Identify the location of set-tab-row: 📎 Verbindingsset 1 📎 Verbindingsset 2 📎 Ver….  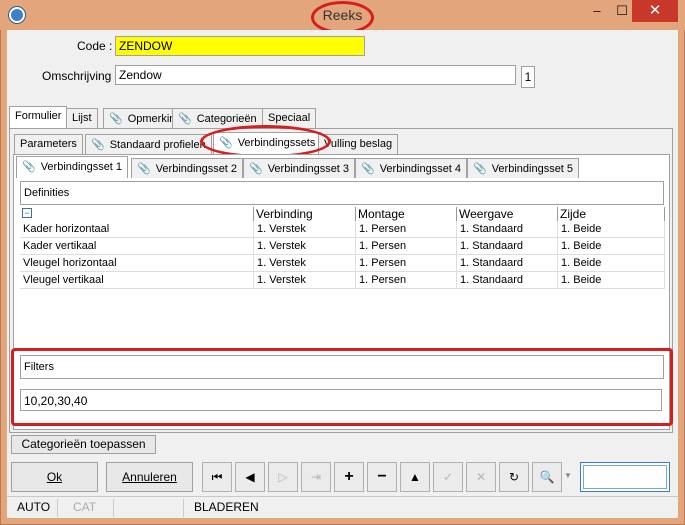
(341, 167).